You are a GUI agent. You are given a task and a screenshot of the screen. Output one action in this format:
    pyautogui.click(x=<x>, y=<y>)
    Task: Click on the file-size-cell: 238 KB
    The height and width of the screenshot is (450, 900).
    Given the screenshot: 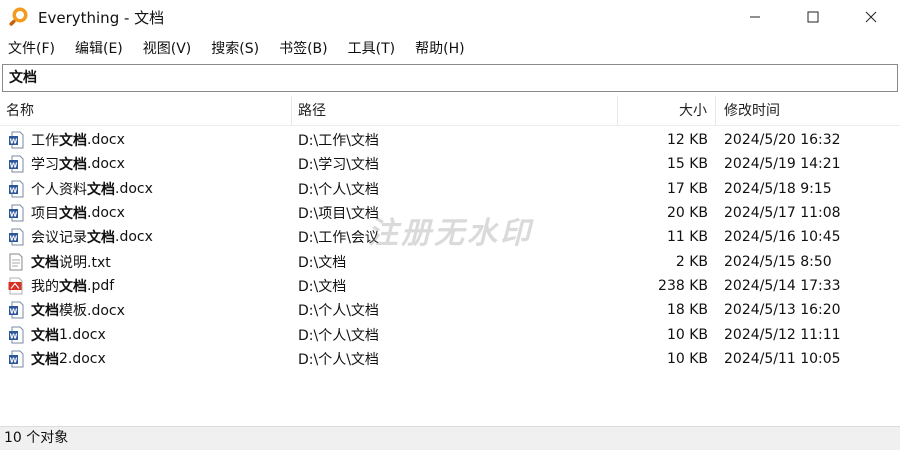 What is the action you would take?
    pyautogui.click(x=683, y=285)
    